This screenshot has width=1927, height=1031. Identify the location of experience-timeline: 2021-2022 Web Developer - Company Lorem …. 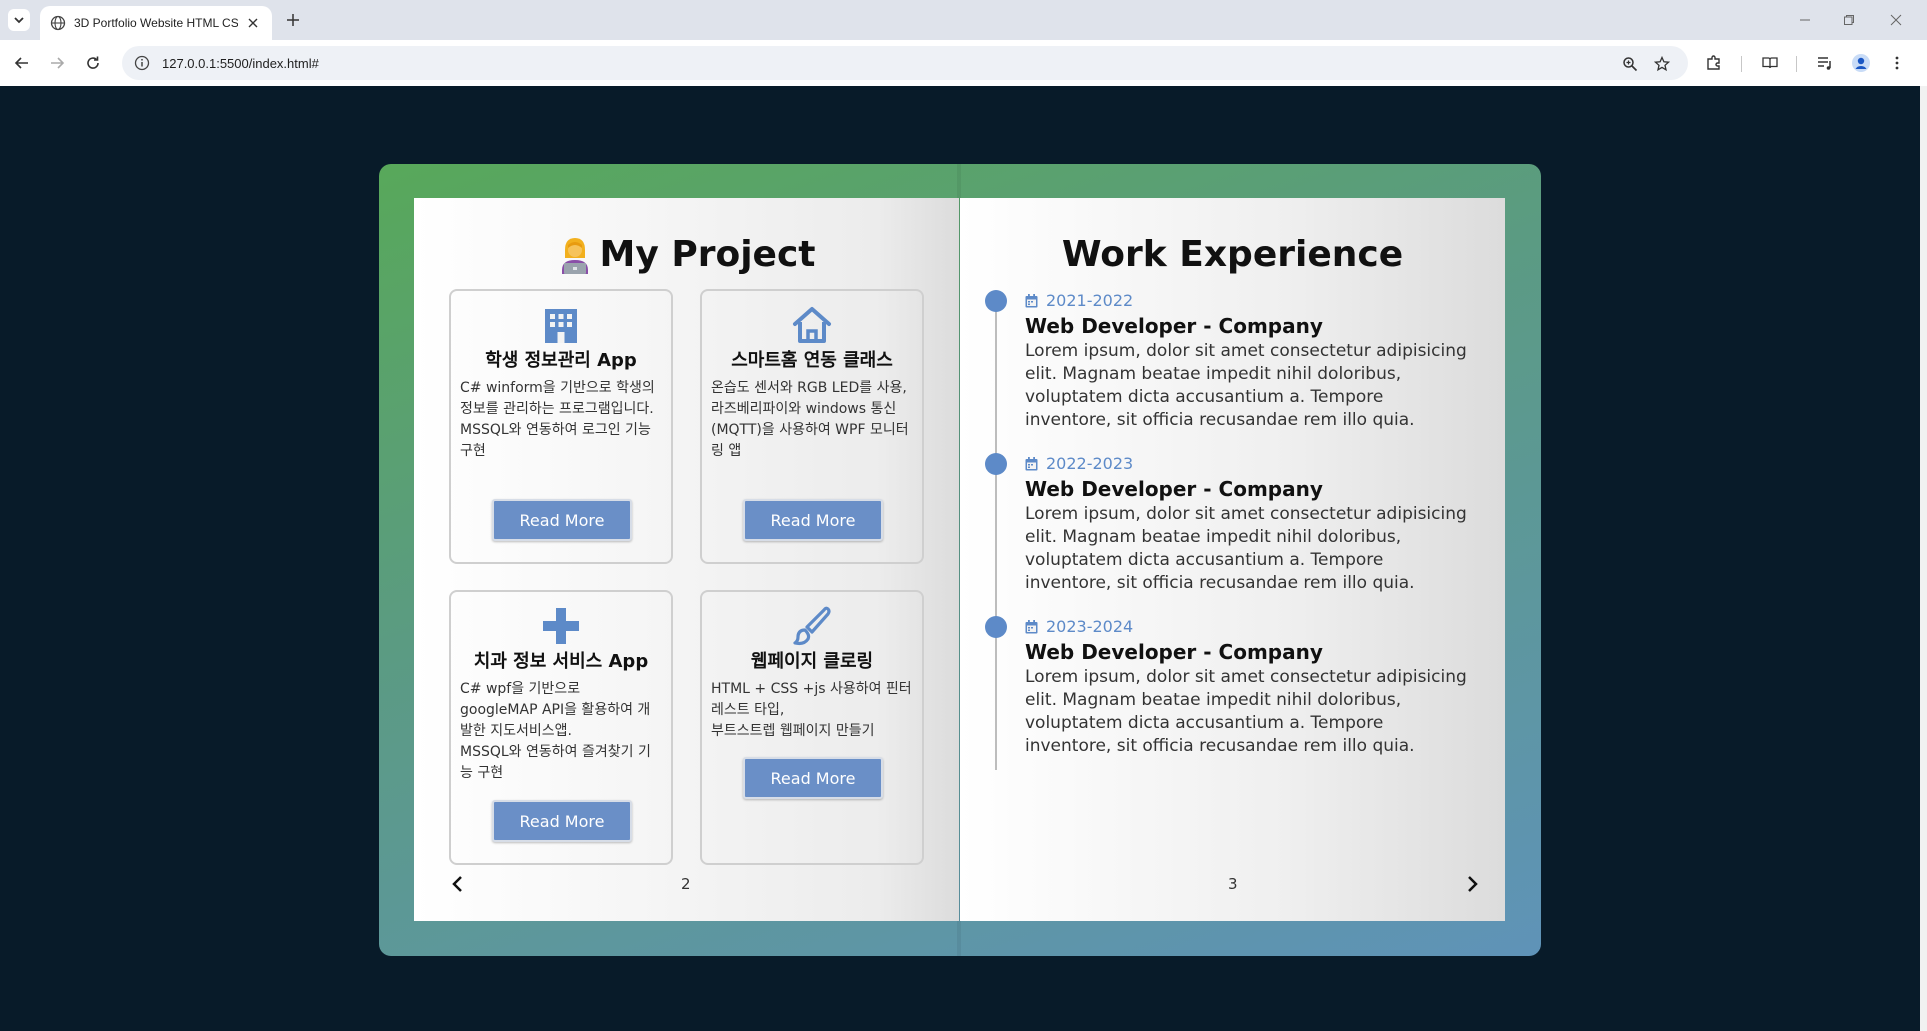
(1235, 530).